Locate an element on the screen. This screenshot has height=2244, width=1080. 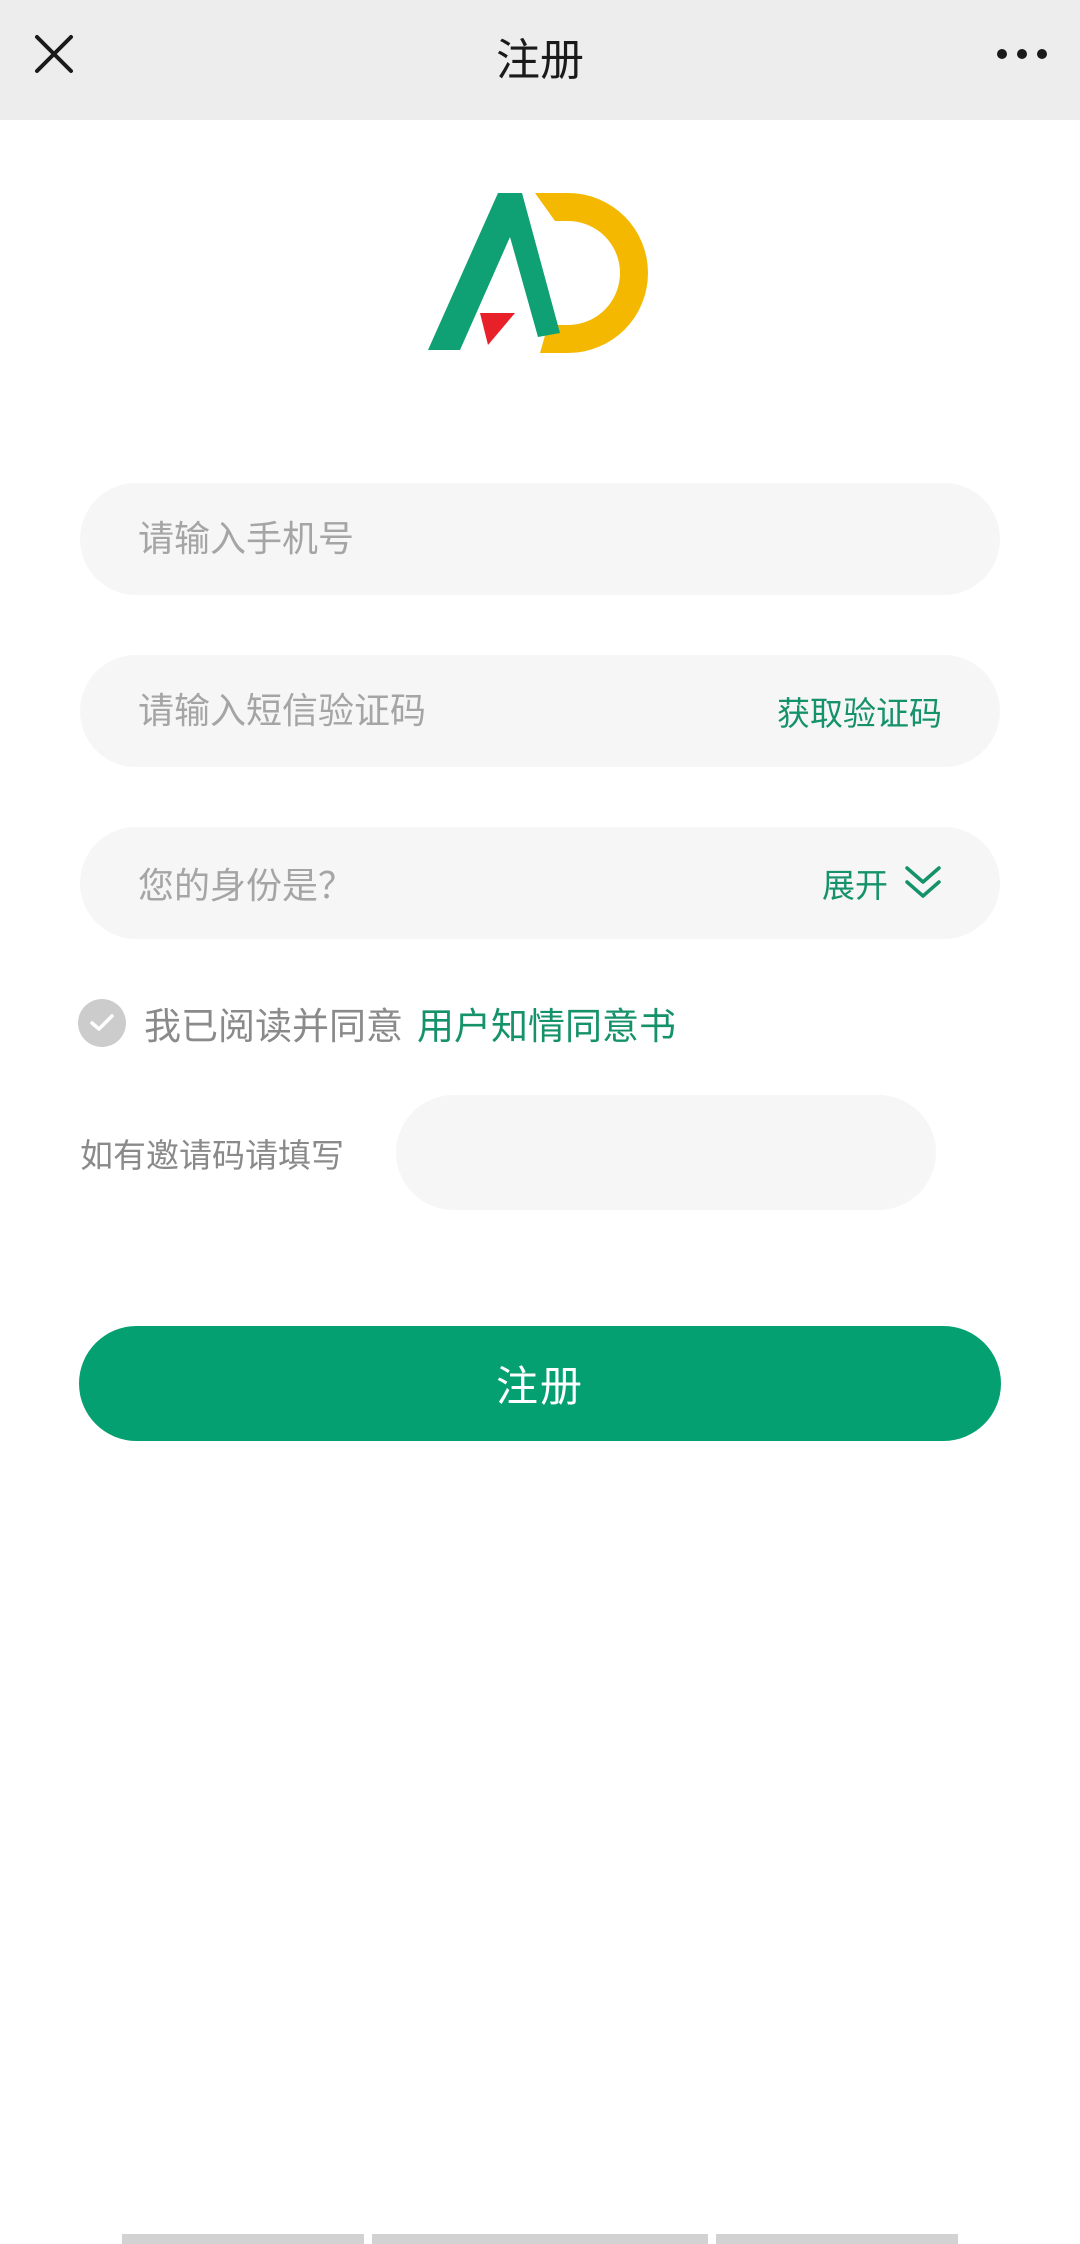
invite-input is located at coordinates (666, 1152).